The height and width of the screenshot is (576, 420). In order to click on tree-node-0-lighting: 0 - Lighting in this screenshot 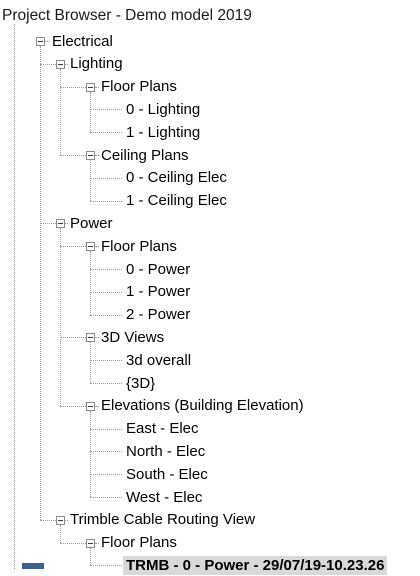, I will do `click(163, 109)`.